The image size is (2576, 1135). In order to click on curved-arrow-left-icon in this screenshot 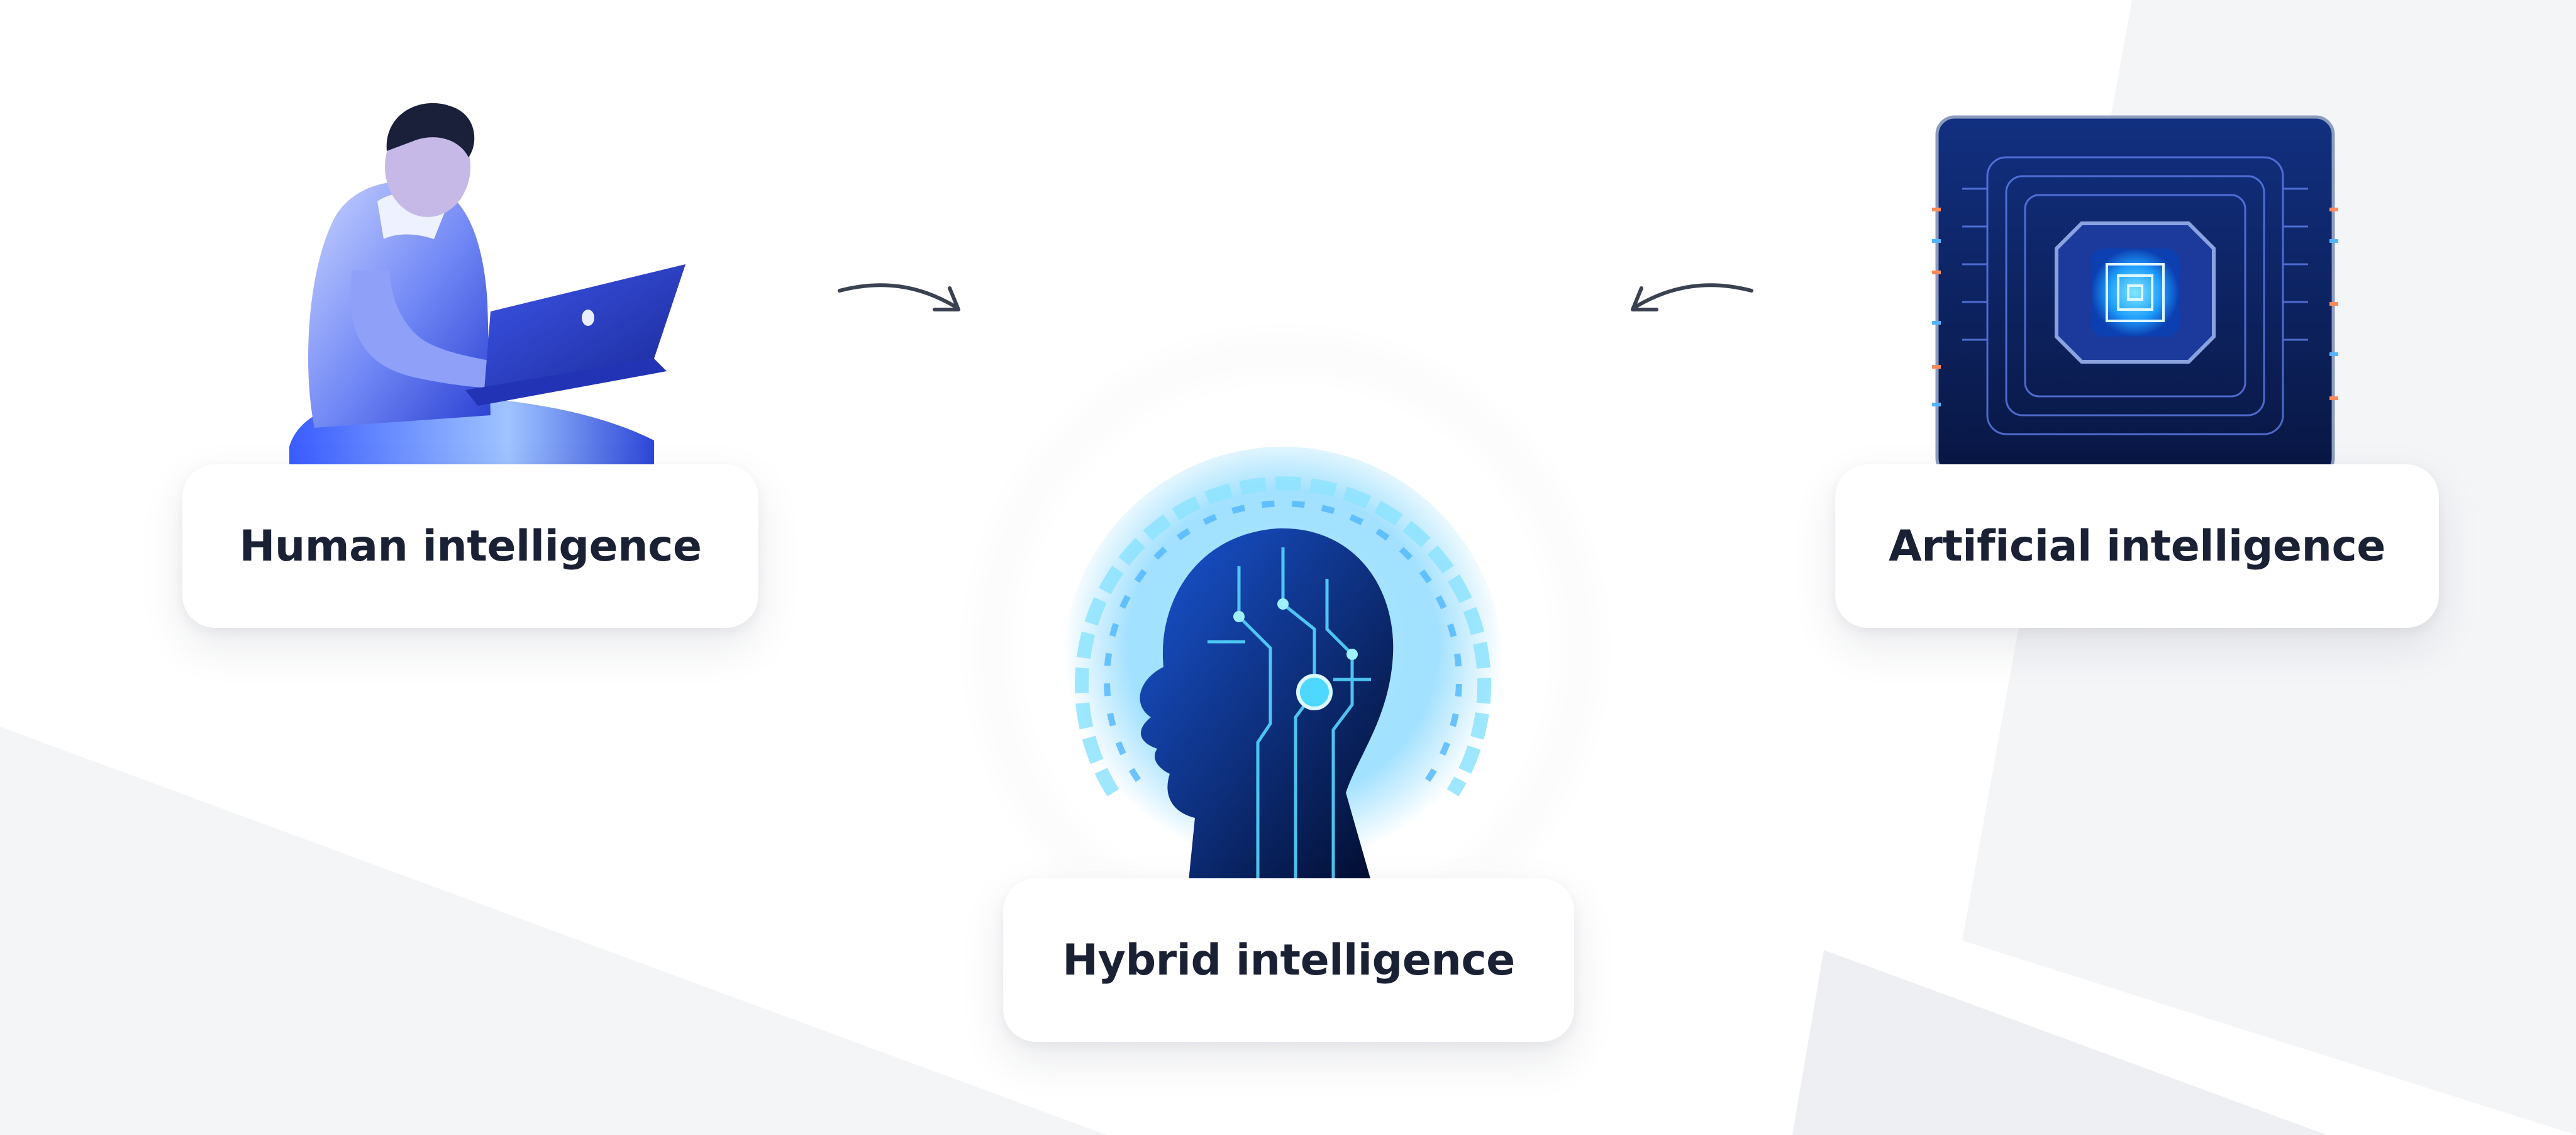, I will do `click(1692, 297)`.